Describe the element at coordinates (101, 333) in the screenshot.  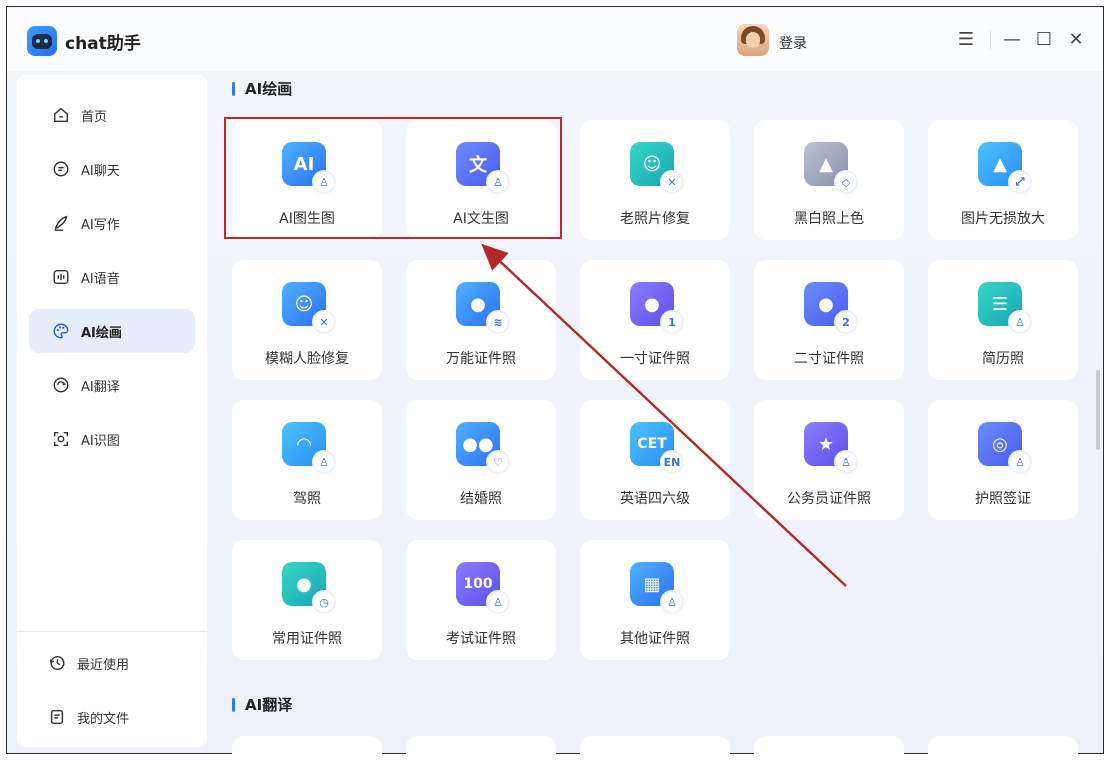
I see `sidebar-item-label: AI绘画` at that location.